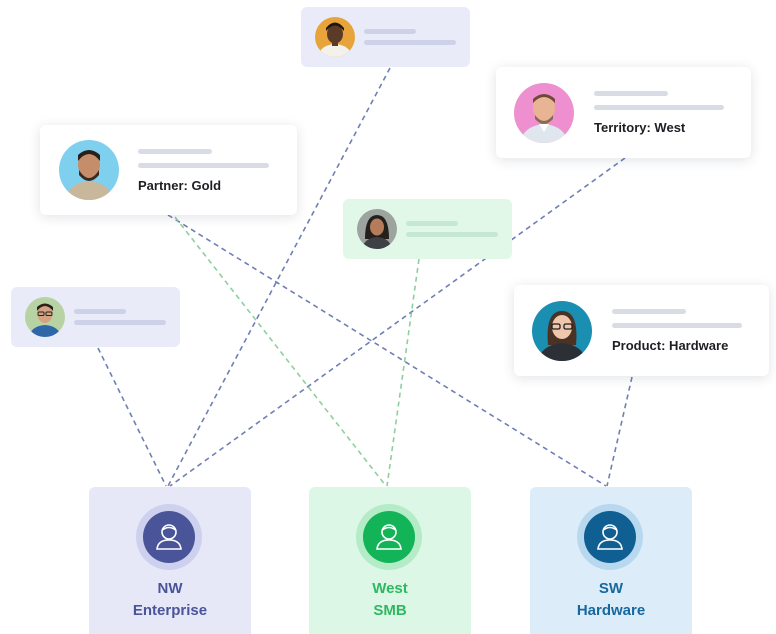 The image size is (776, 634). What do you see at coordinates (619, 431) in the screenshot?
I see `connector-product-to-sw` at bounding box center [619, 431].